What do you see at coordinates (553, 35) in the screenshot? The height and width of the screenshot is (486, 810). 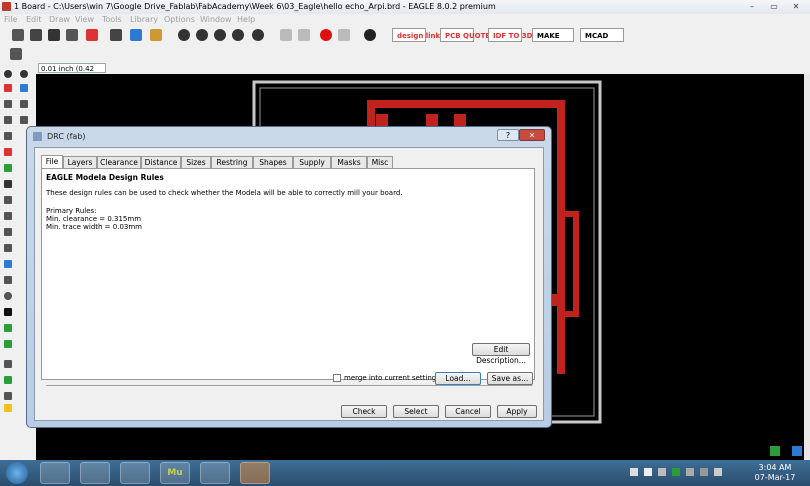 I see `make-button: MAKE` at bounding box center [553, 35].